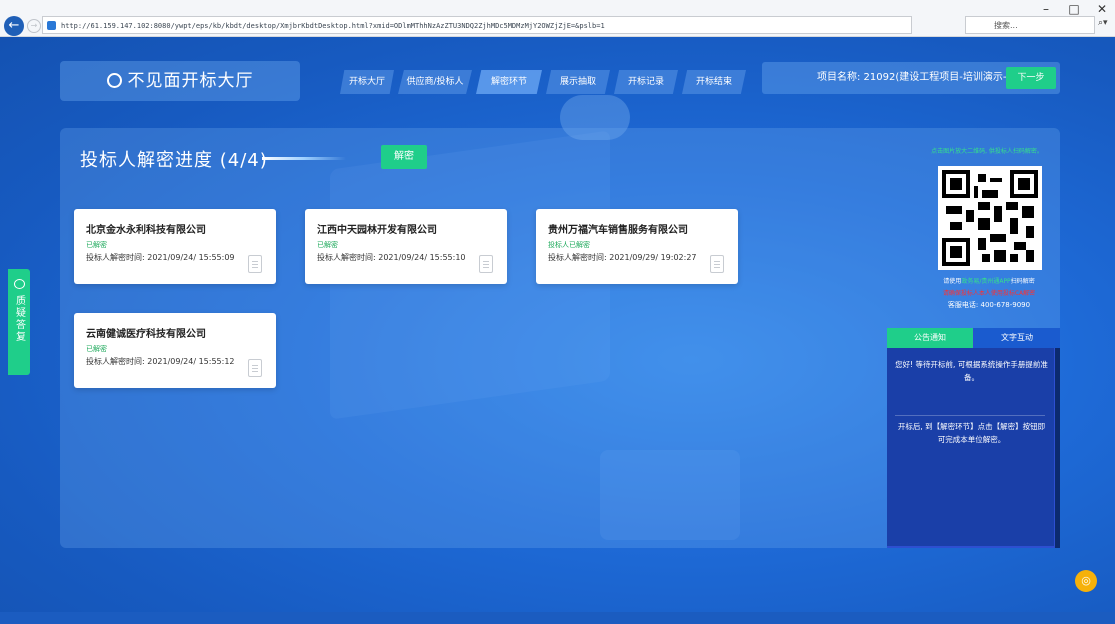 This screenshot has height=624, width=1115. I want to click on decrypt-button: 解密, so click(404, 157).